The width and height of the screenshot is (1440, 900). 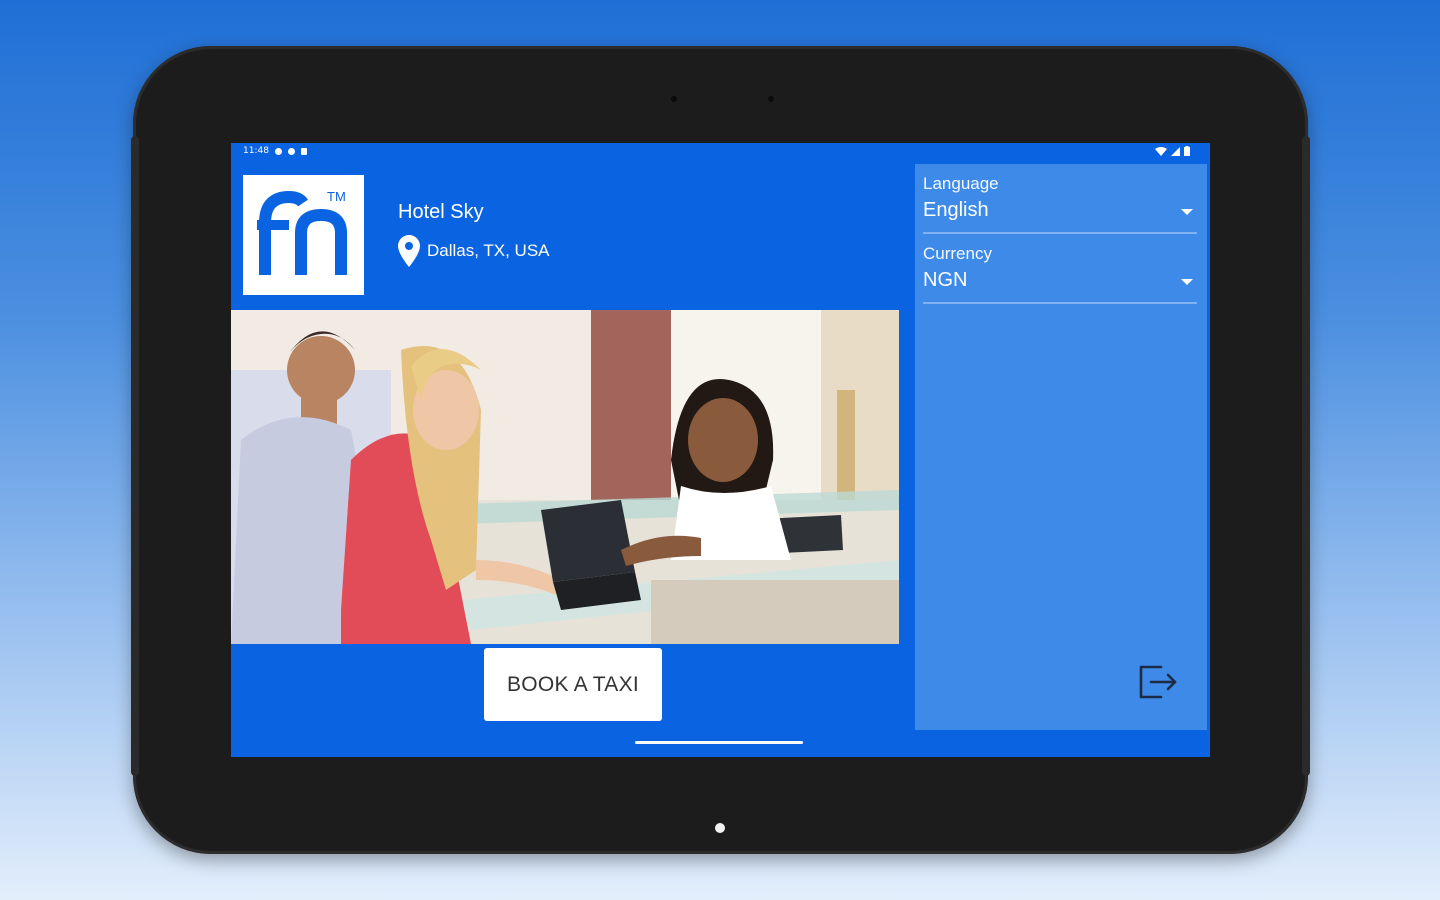 What do you see at coordinates (961, 183) in the screenshot?
I see `language-label: Language` at bounding box center [961, 183].